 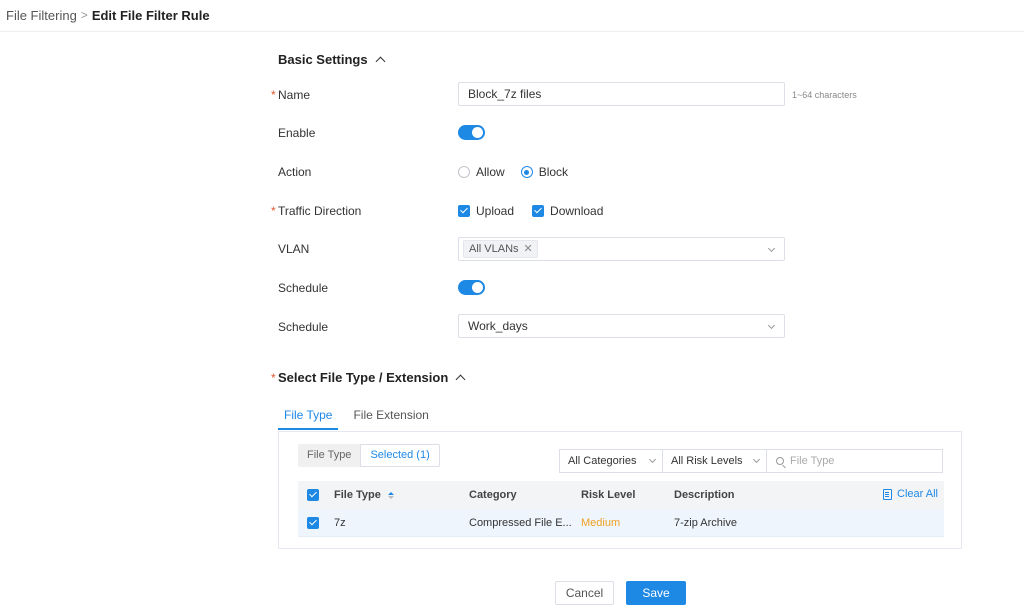 I want to click on col-file-type: File Type, so click(x=364, y=495).